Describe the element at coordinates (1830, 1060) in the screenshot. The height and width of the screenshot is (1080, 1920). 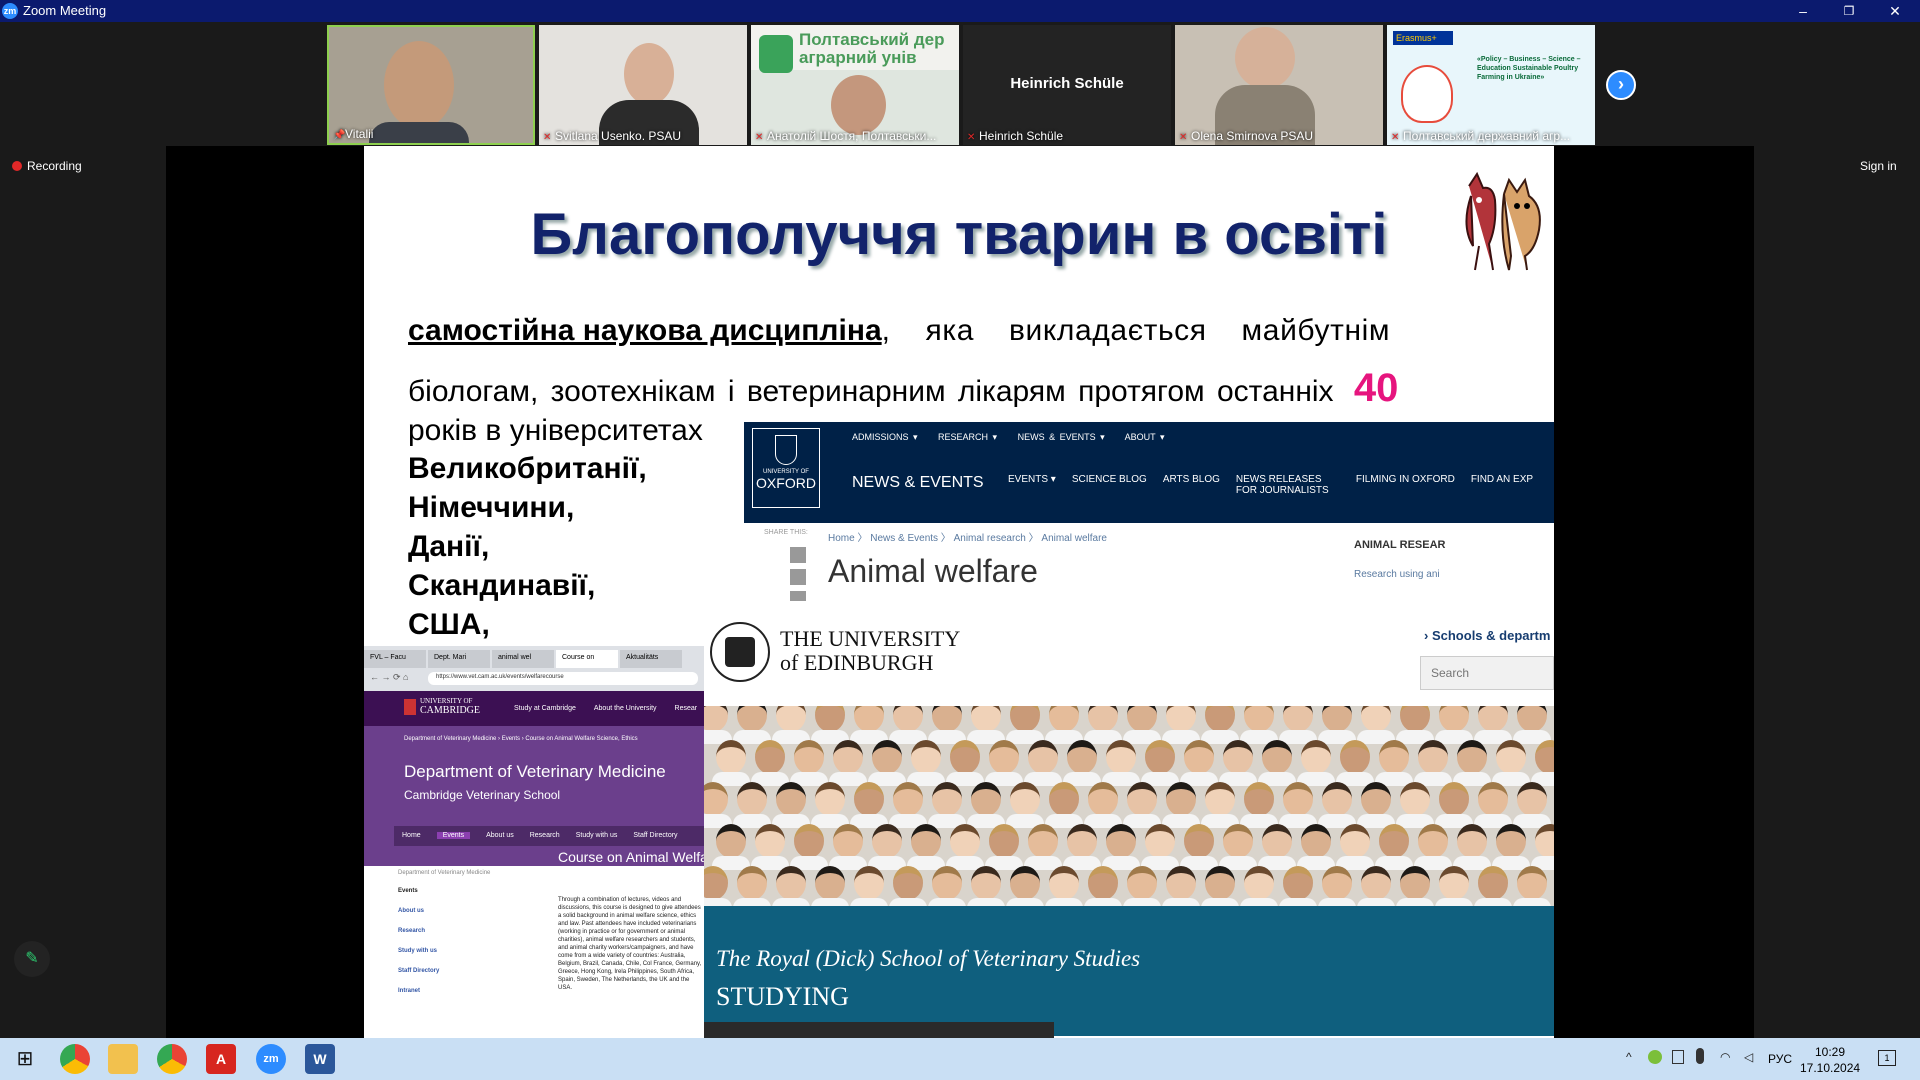
I see `taskbar-clock: 10:29 17.10.2024` at that location.